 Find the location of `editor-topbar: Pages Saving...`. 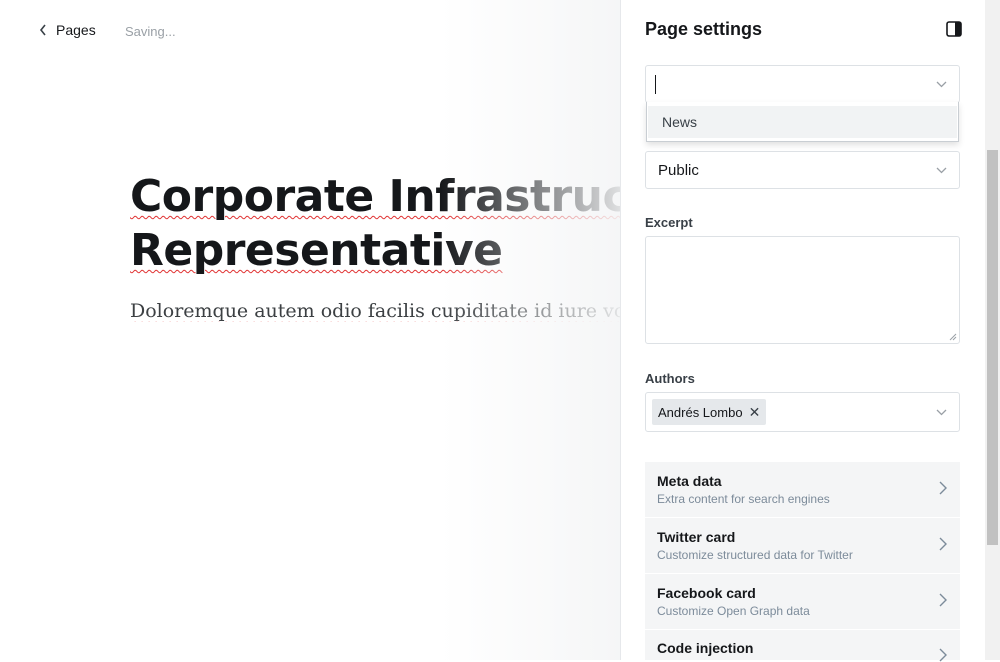

editor-topbar: Pages Saving... is located at coordinates (310, 33).